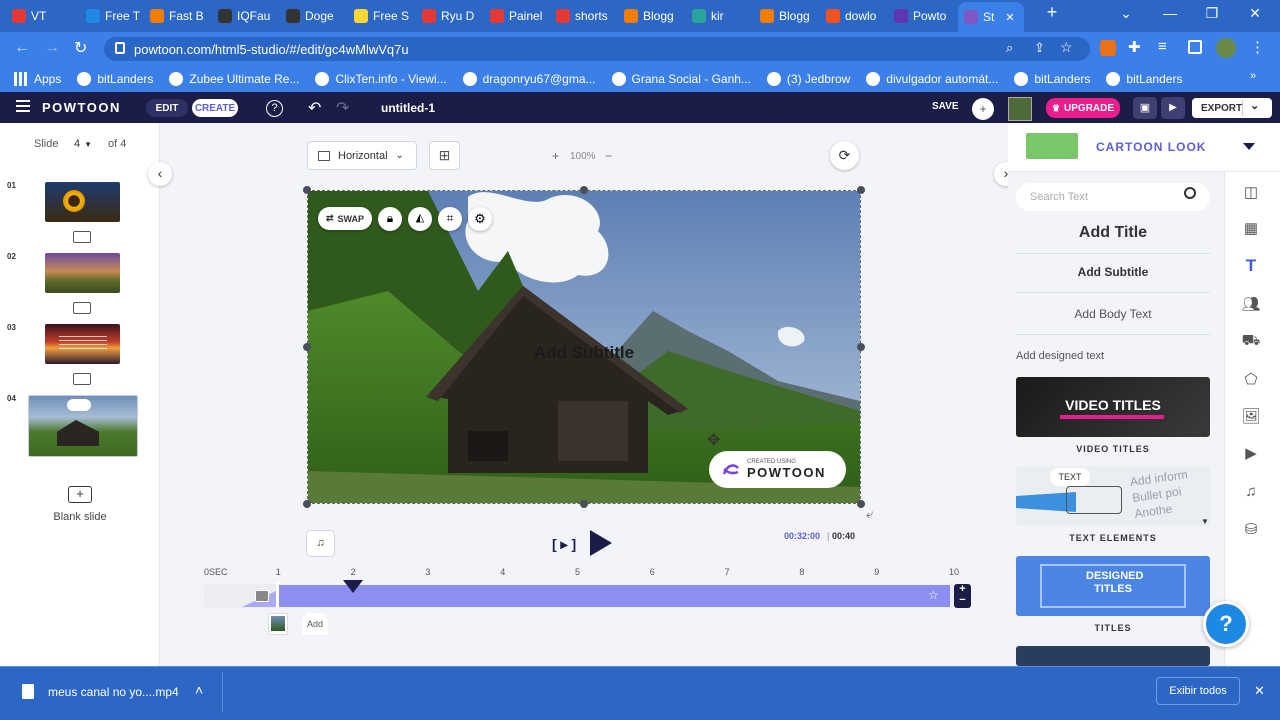 The width and height of the screenshot is (1280, 720). Describe the element at coordinates (1145, 108) in the screenshot. I see `present-icon: ▣` at that location.